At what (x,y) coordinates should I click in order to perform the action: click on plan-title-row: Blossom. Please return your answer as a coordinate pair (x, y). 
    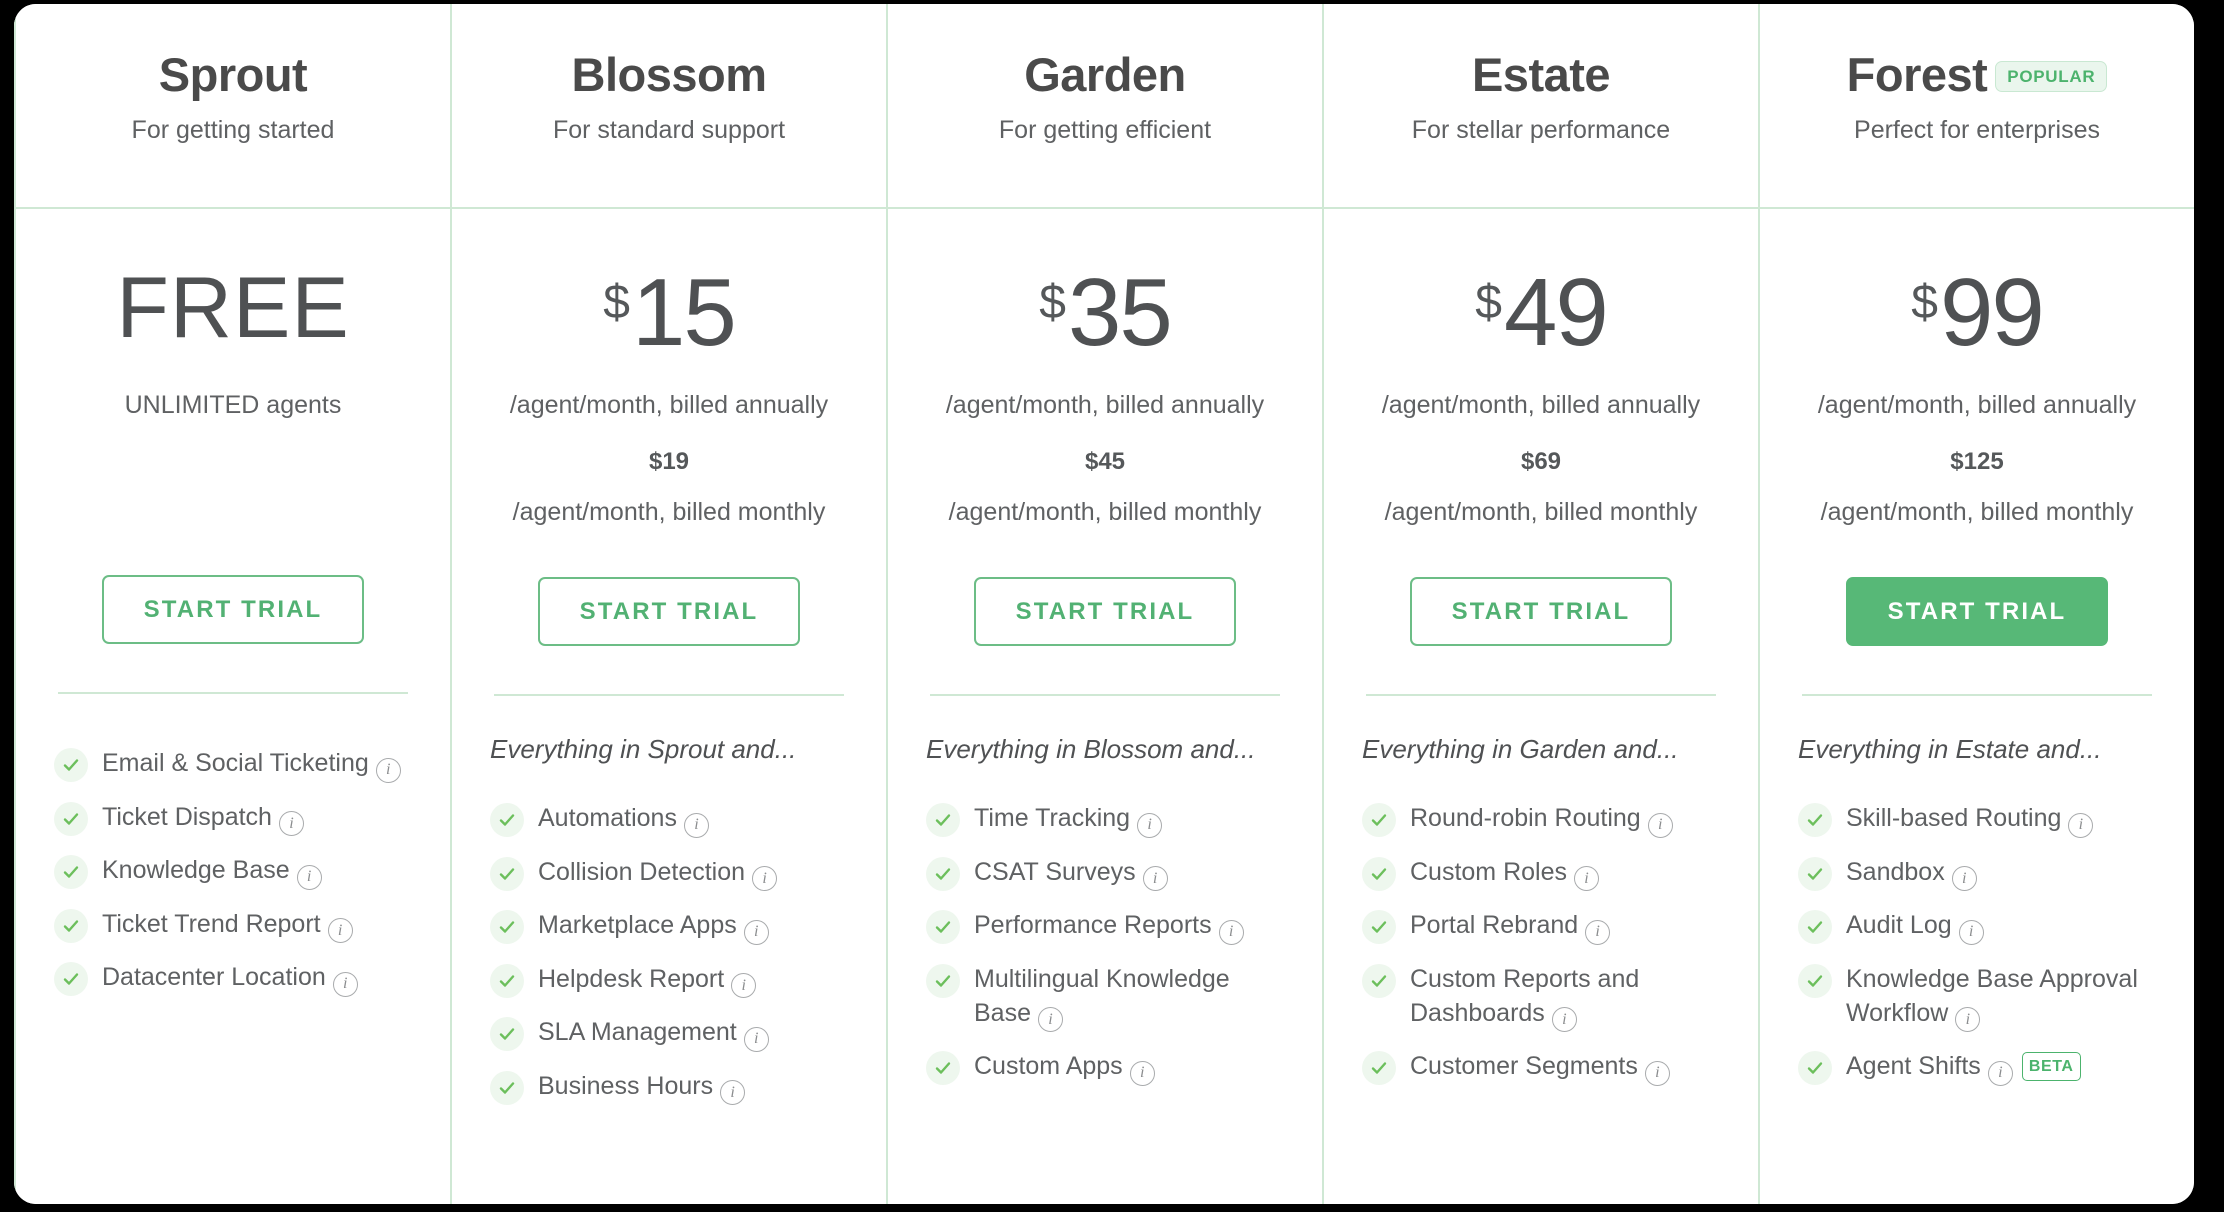
    Looking at the image, I should click on (669, 74).